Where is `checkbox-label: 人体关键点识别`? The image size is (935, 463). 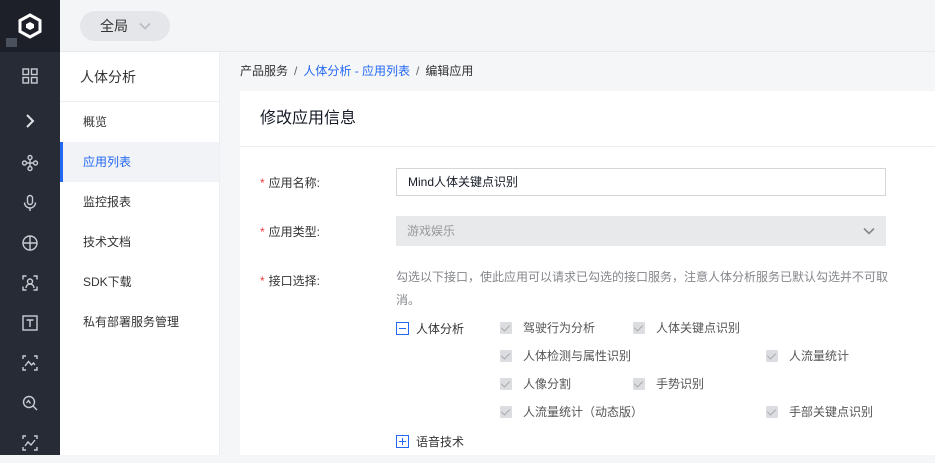 checkbox-label: 人体关键点识别 is located at coordinates (698, 328).